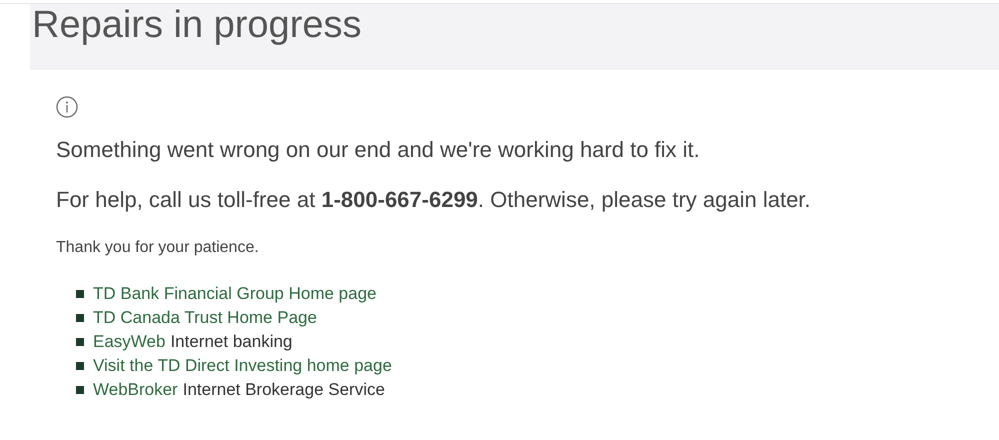  Describe the element at coordinates (242, 366) in the screenshot. I see `link: Visit the TD Direct Investing home page` at that location.